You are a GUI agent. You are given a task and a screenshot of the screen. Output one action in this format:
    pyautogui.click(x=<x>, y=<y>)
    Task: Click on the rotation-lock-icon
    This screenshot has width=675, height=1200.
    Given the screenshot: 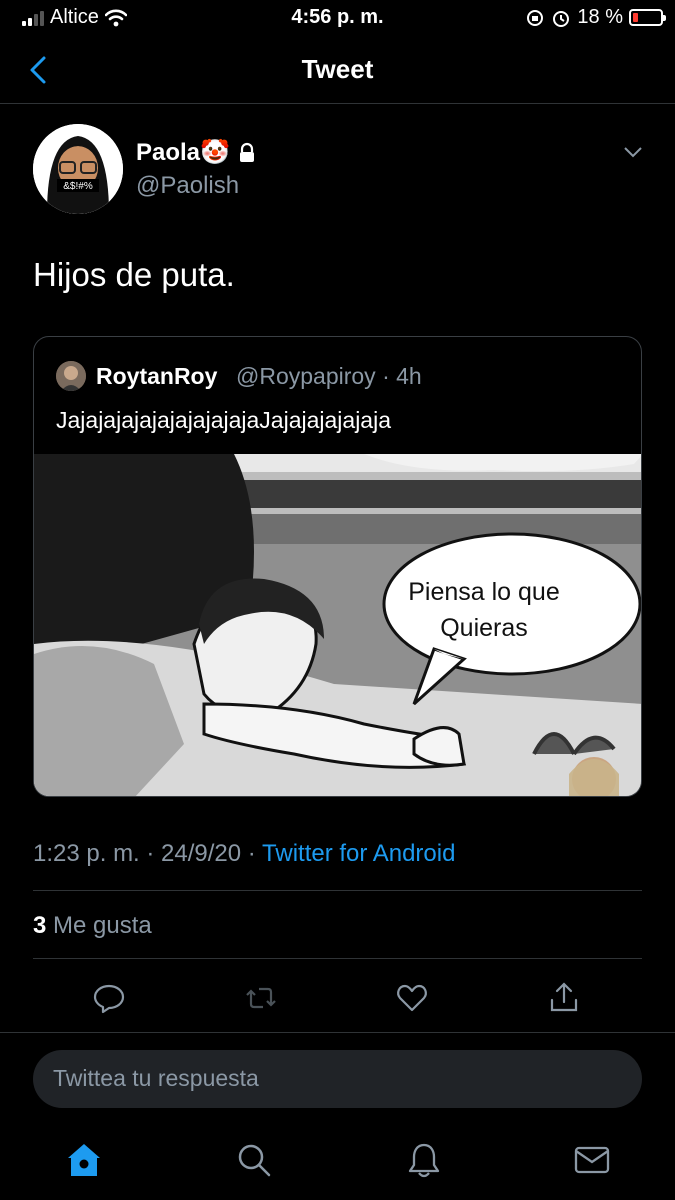 What is the action you would take?
    pyautogui.click(x=535, y=17)
    